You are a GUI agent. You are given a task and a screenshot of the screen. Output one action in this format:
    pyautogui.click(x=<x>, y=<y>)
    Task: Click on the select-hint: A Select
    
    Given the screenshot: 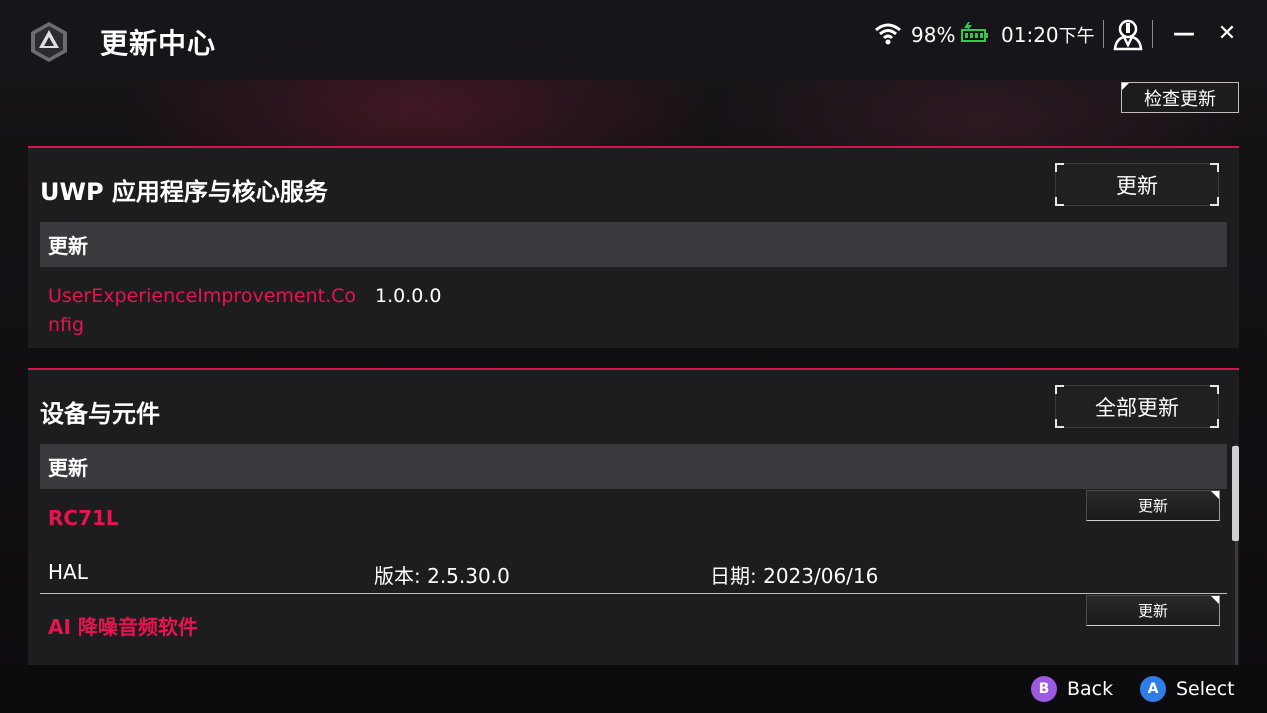 What is the action you would take?
    pyautogui.click(x=1187, y=689)
    